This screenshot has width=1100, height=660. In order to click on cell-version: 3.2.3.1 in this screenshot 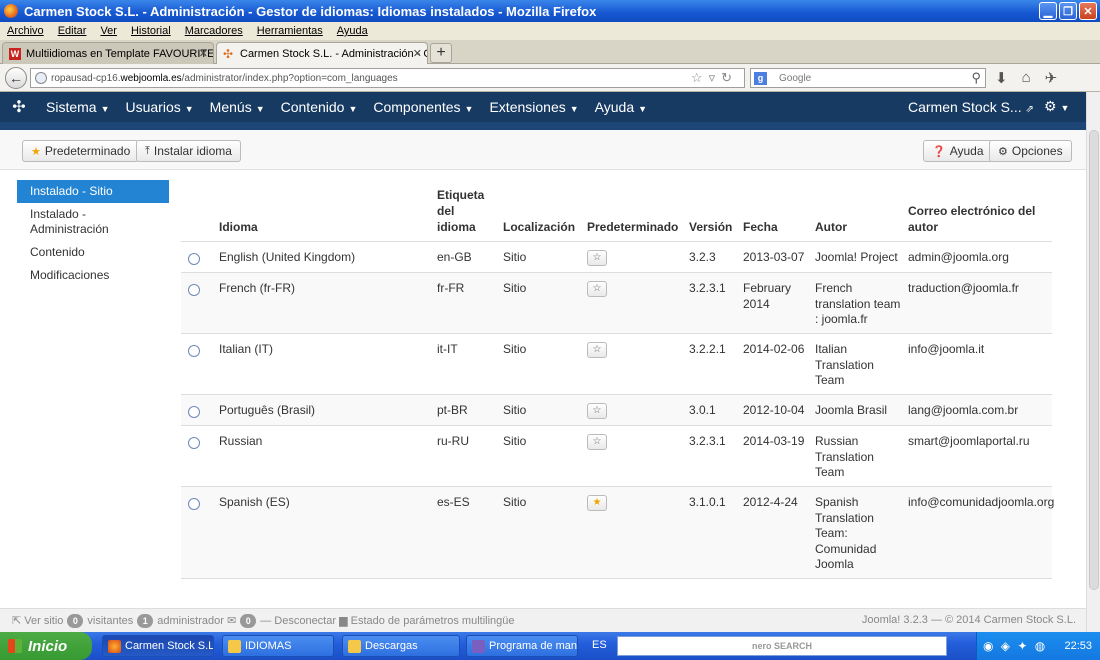, I will do `click(707, 288)`.